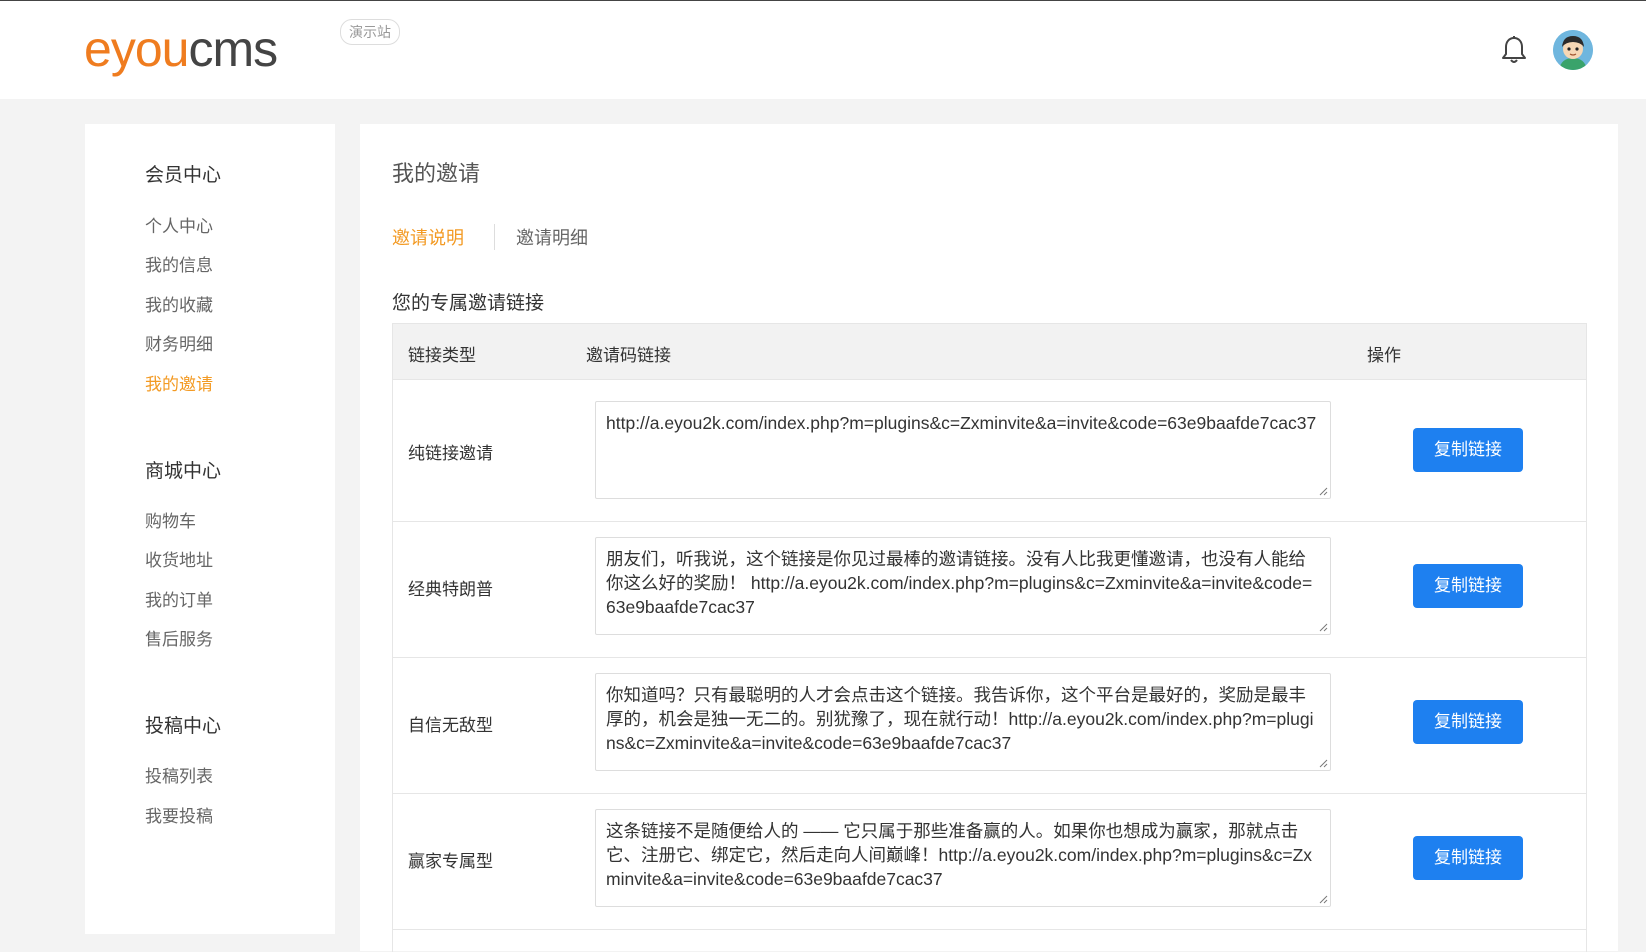  Describe the element at coordinates (150, 49) in the screenshot. I see `logo-you: you` at that location.